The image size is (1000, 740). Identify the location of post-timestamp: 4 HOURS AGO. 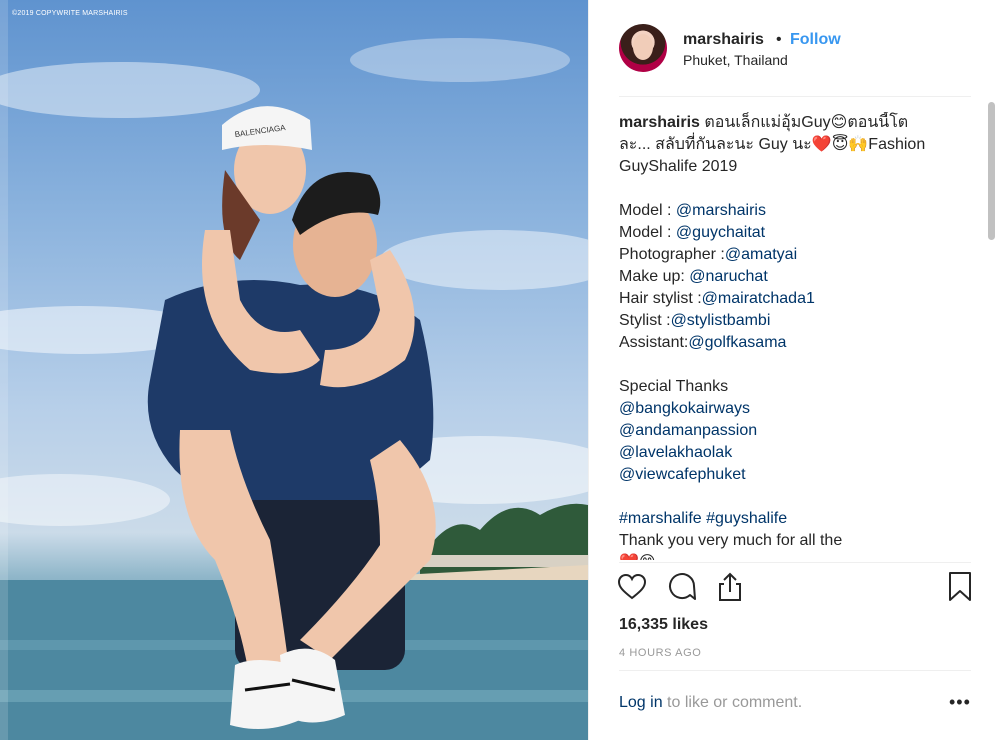
(660, 653).